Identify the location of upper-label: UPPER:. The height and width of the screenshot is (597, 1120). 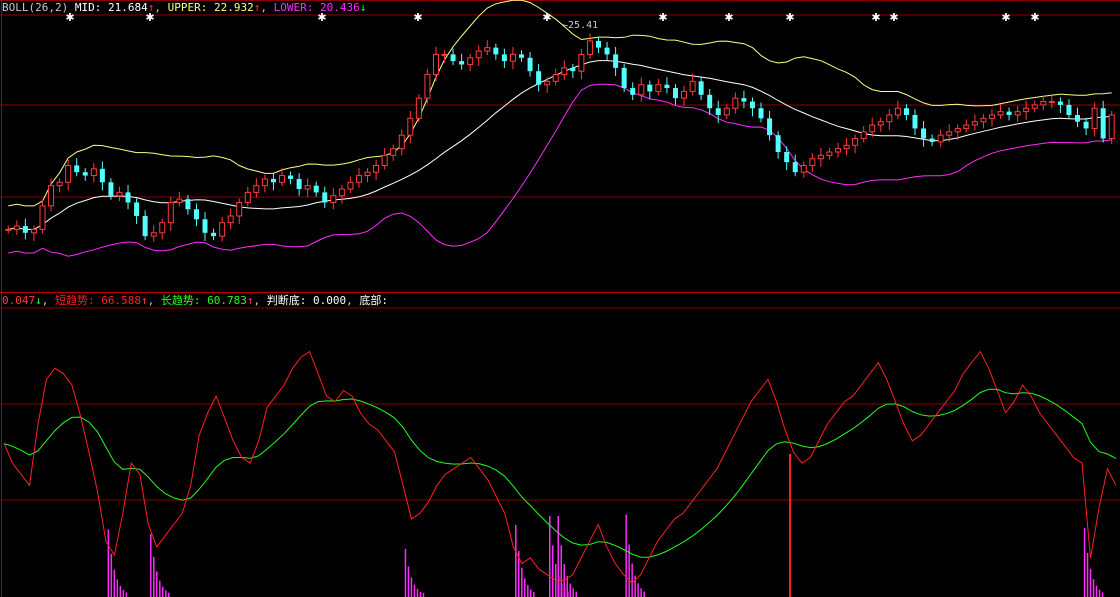
(187, 7).